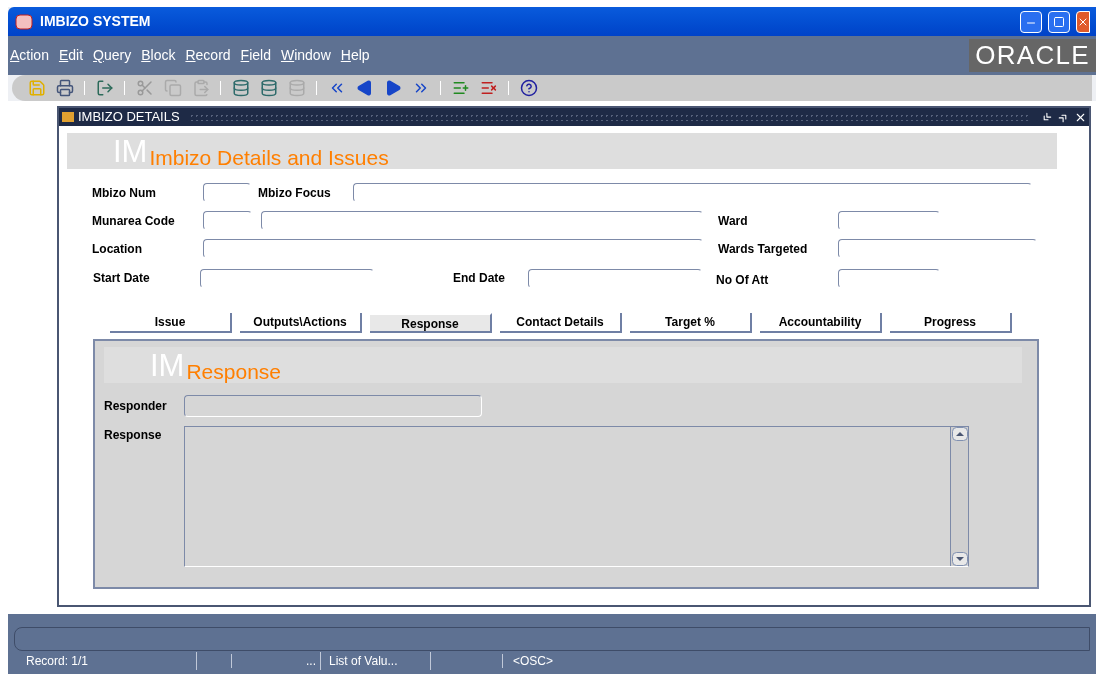 Image resolution: width=1096 pixels, height=674 pixels. I want to click on field-label: Wards Targeted, so click(763, 249).